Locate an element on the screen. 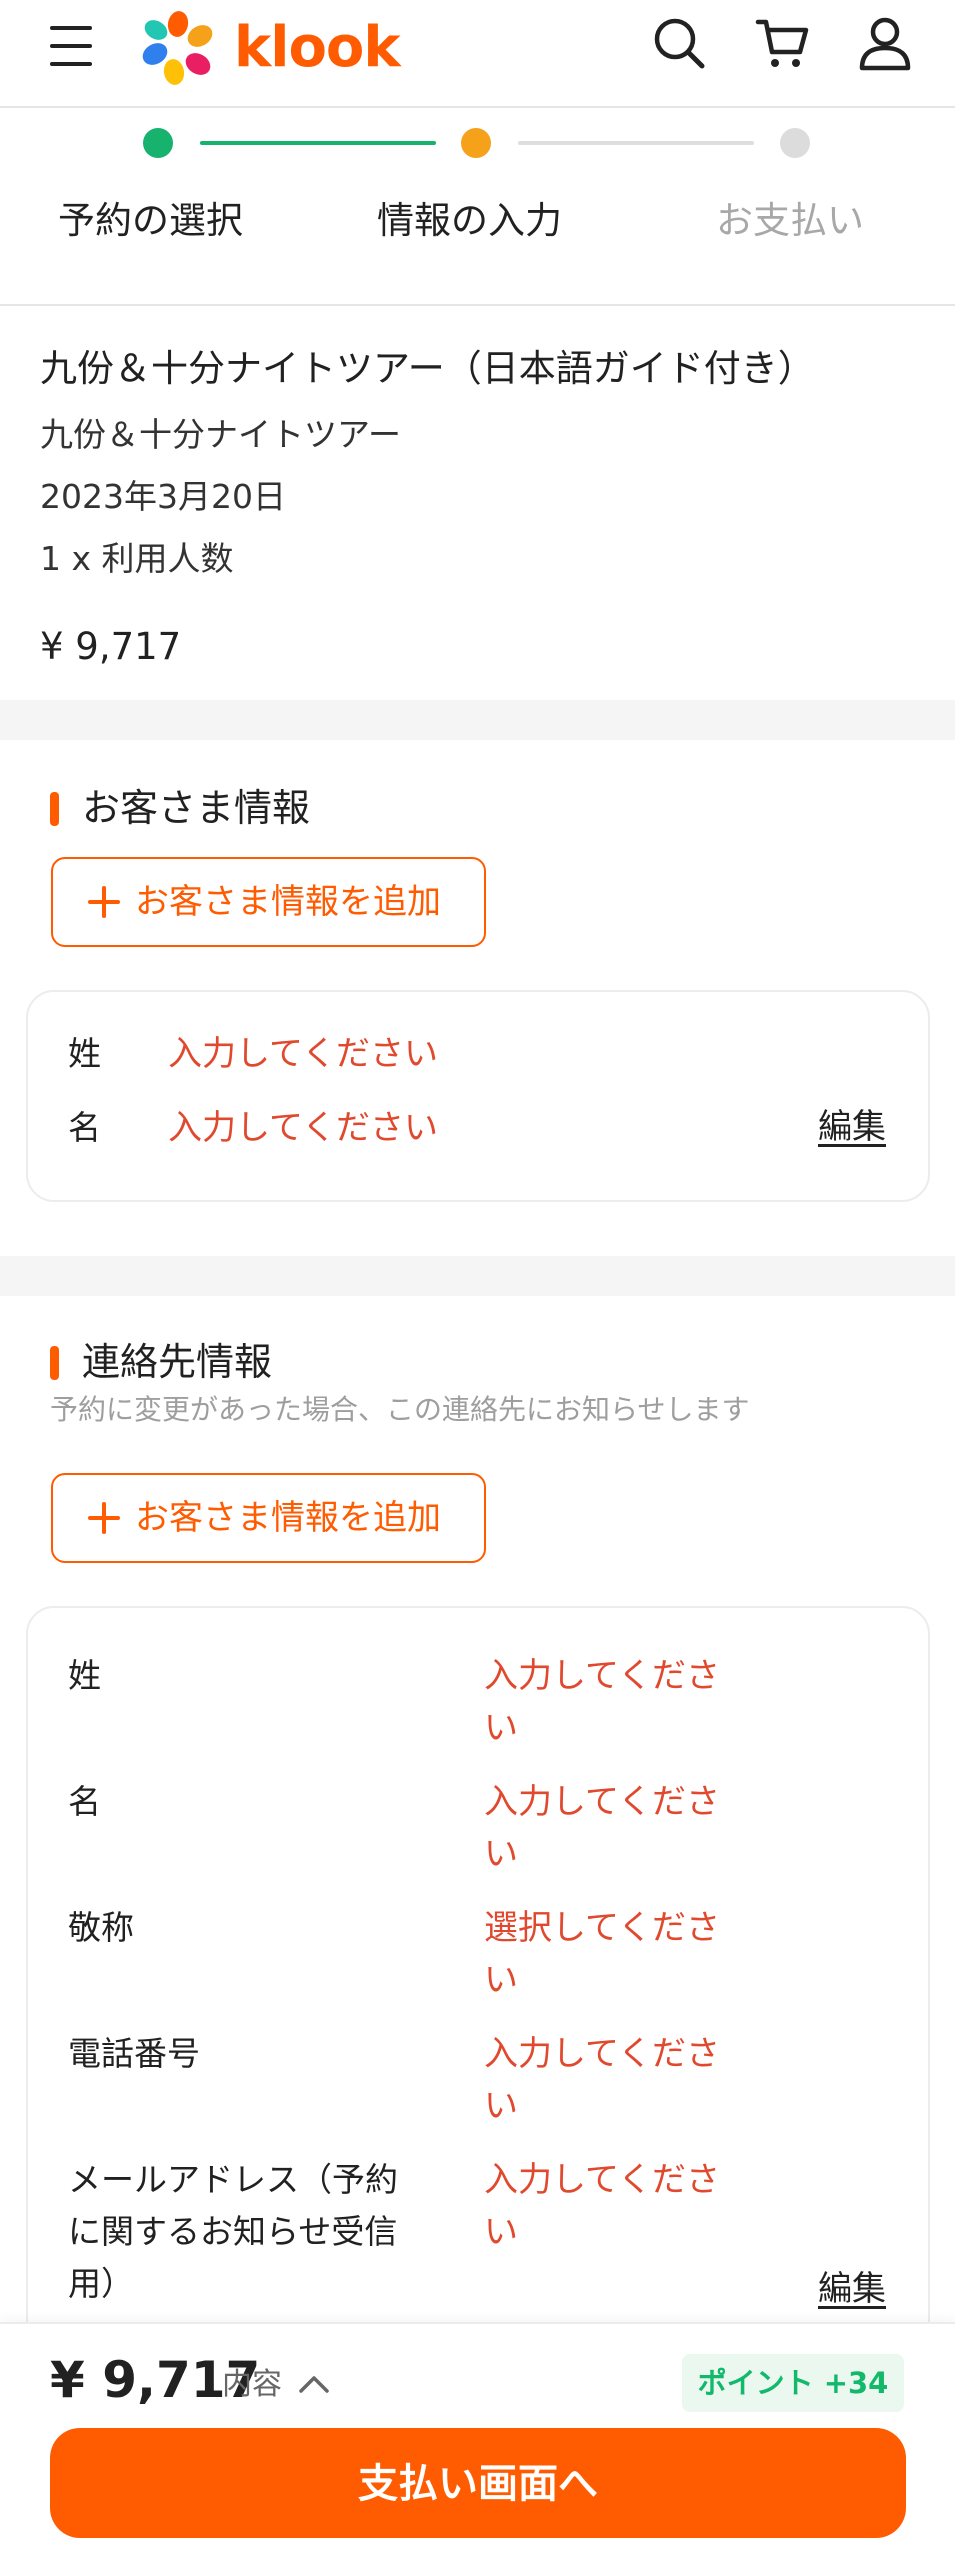 The height and width of the screenshot is (2560, 955). user-icon is located at coordinates (885, 43).